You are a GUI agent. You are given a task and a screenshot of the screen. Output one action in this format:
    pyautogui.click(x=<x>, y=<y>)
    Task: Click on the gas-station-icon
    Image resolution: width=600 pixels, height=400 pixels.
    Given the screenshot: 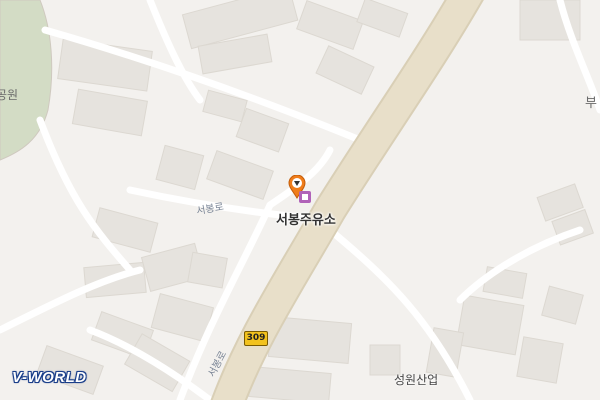 What is the action you would take?
    pyautogui.click(x=305, y=197)
    